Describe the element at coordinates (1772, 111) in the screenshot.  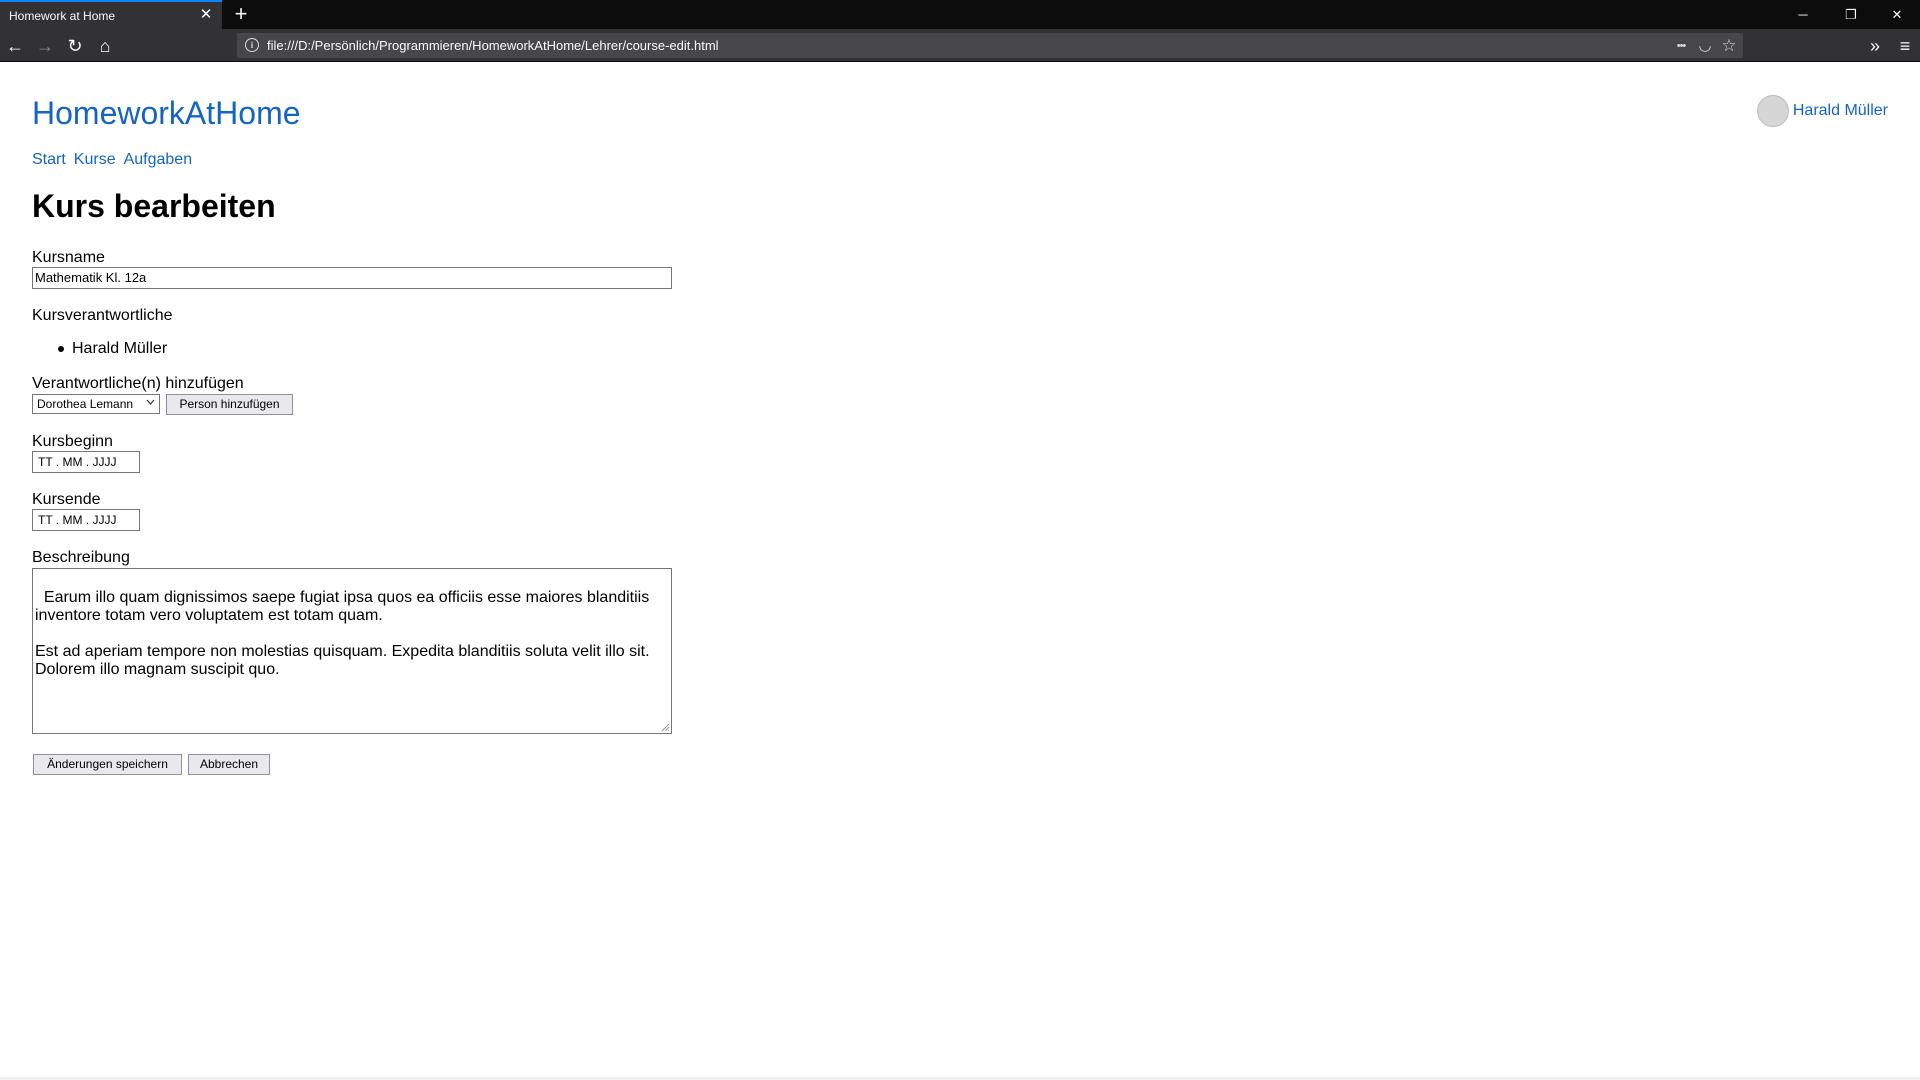
I see `avatar` at that location.